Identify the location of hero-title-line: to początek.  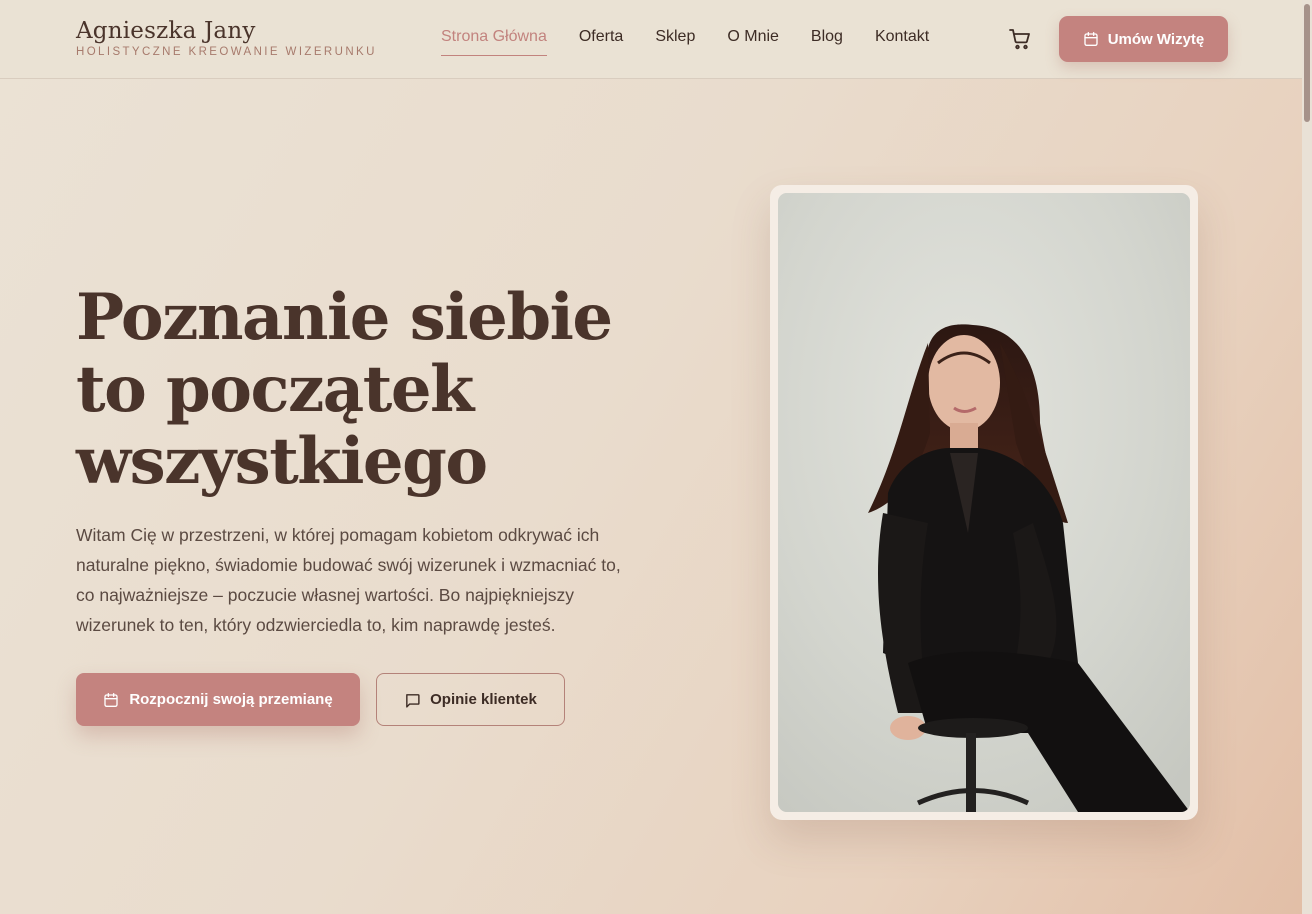
(275, 389).